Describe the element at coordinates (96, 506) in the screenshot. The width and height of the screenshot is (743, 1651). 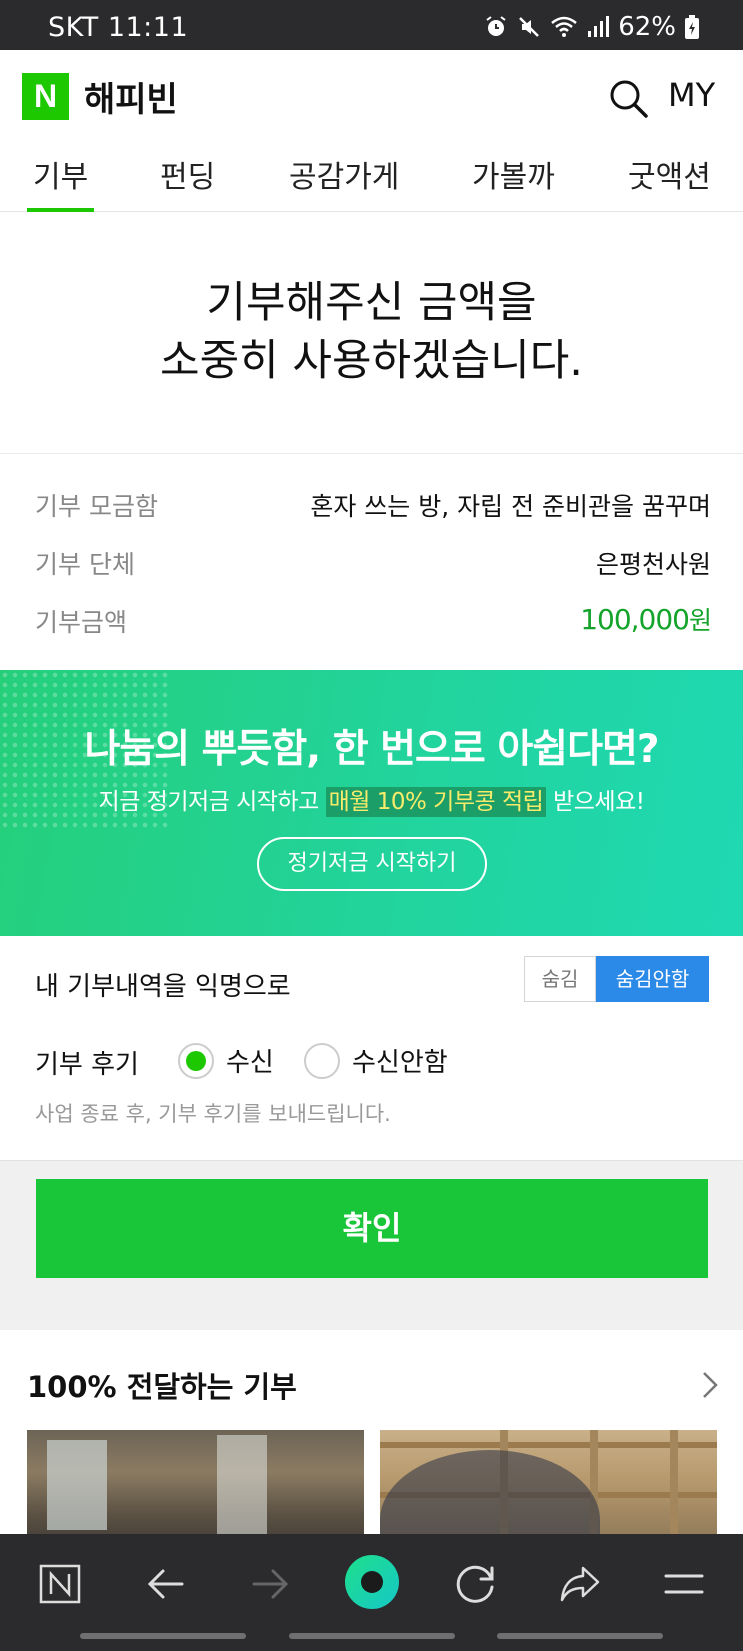
I see `donation-box-label: 기부 모금함` at that location.